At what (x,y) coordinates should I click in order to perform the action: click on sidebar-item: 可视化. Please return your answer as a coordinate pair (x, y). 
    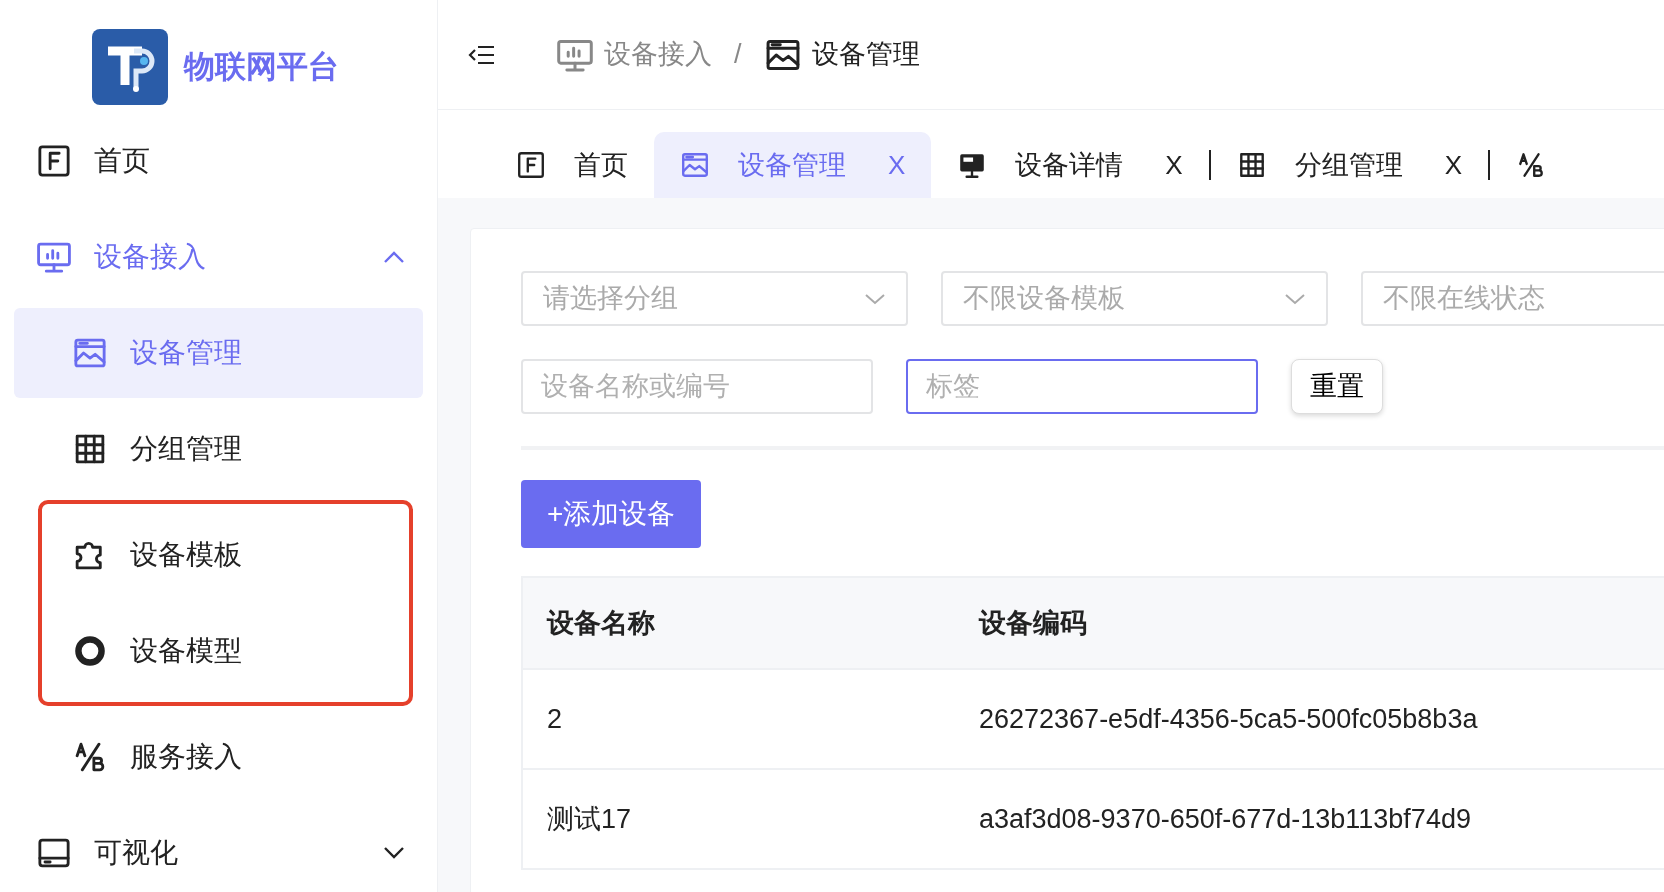
    Looking at the image, I should click on (218, 850).